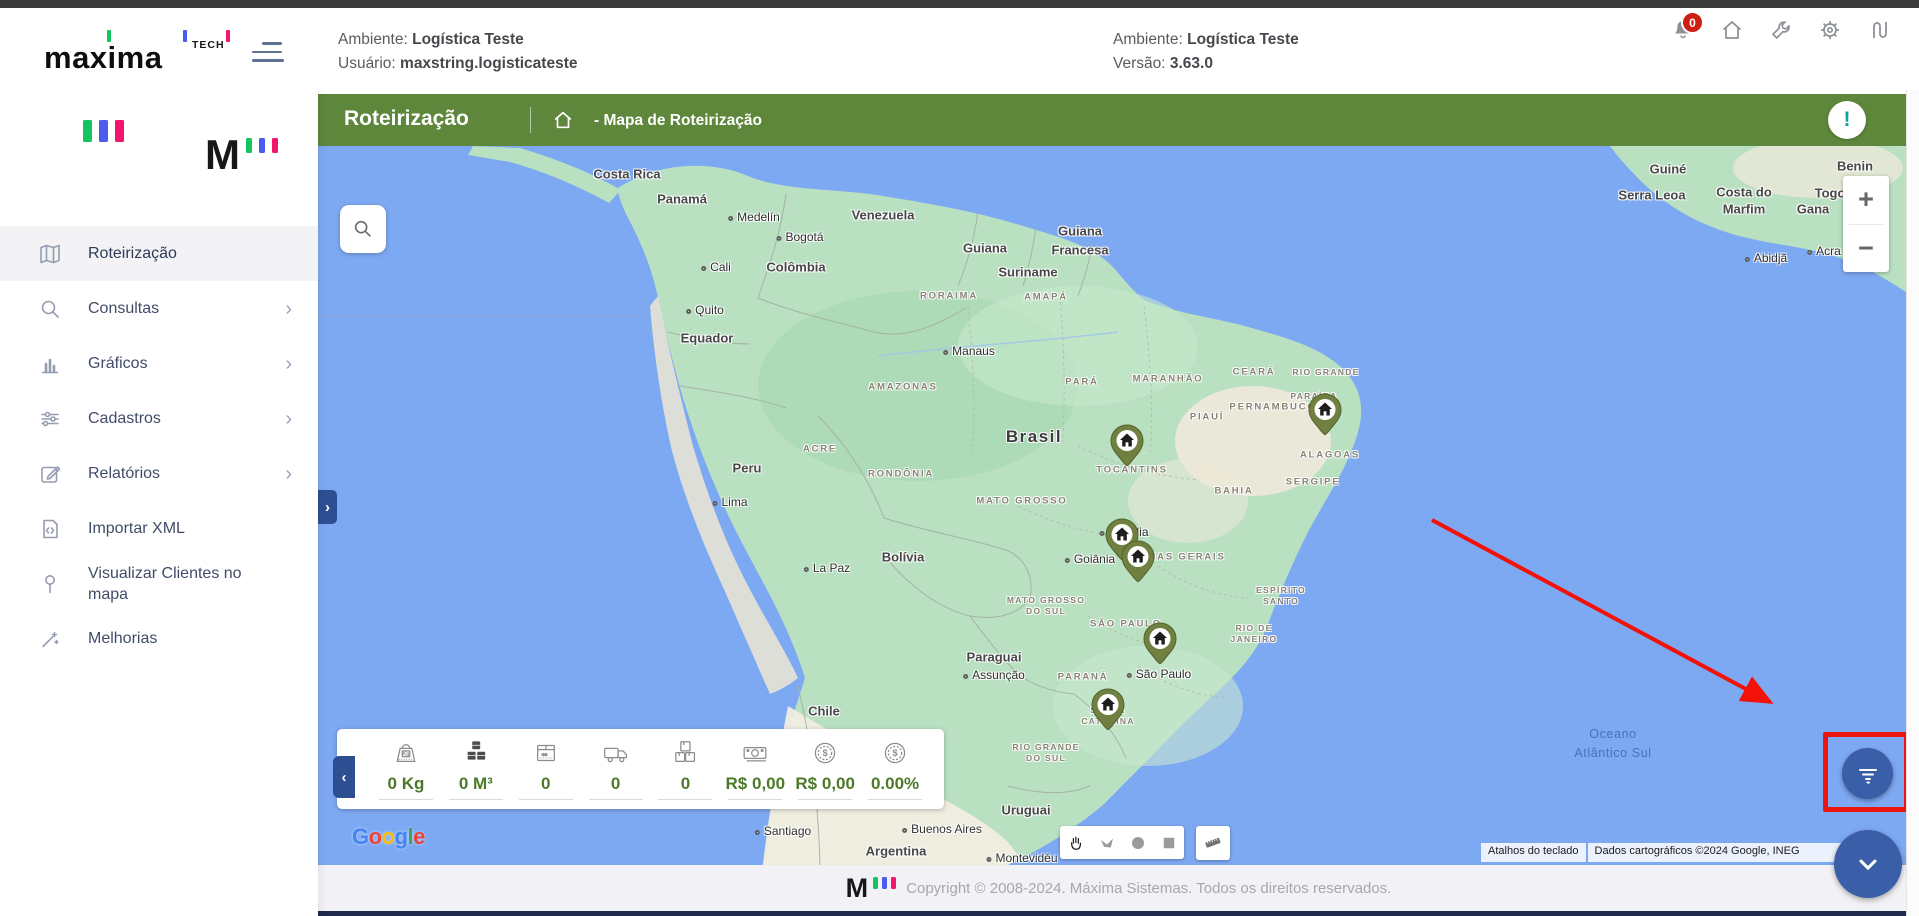 Image resolution: width=1919 pixels, height=916 pixels. I want to click on sidebar-item-roteiriza-o: Roteirização, so click(159, 253).